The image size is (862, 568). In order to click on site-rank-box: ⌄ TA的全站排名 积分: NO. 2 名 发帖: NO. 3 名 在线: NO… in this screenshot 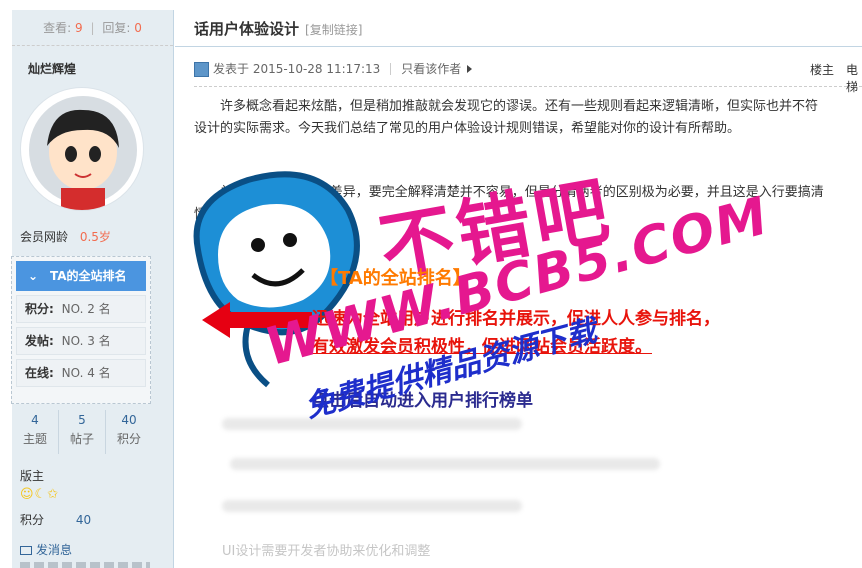, I will do `click(81, 330)`.